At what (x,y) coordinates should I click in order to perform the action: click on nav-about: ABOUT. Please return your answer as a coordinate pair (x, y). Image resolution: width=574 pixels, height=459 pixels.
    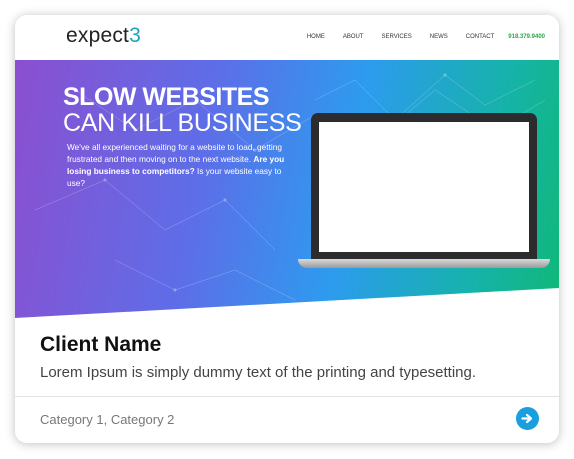
    Looking at the image, I should click on (353, 37).